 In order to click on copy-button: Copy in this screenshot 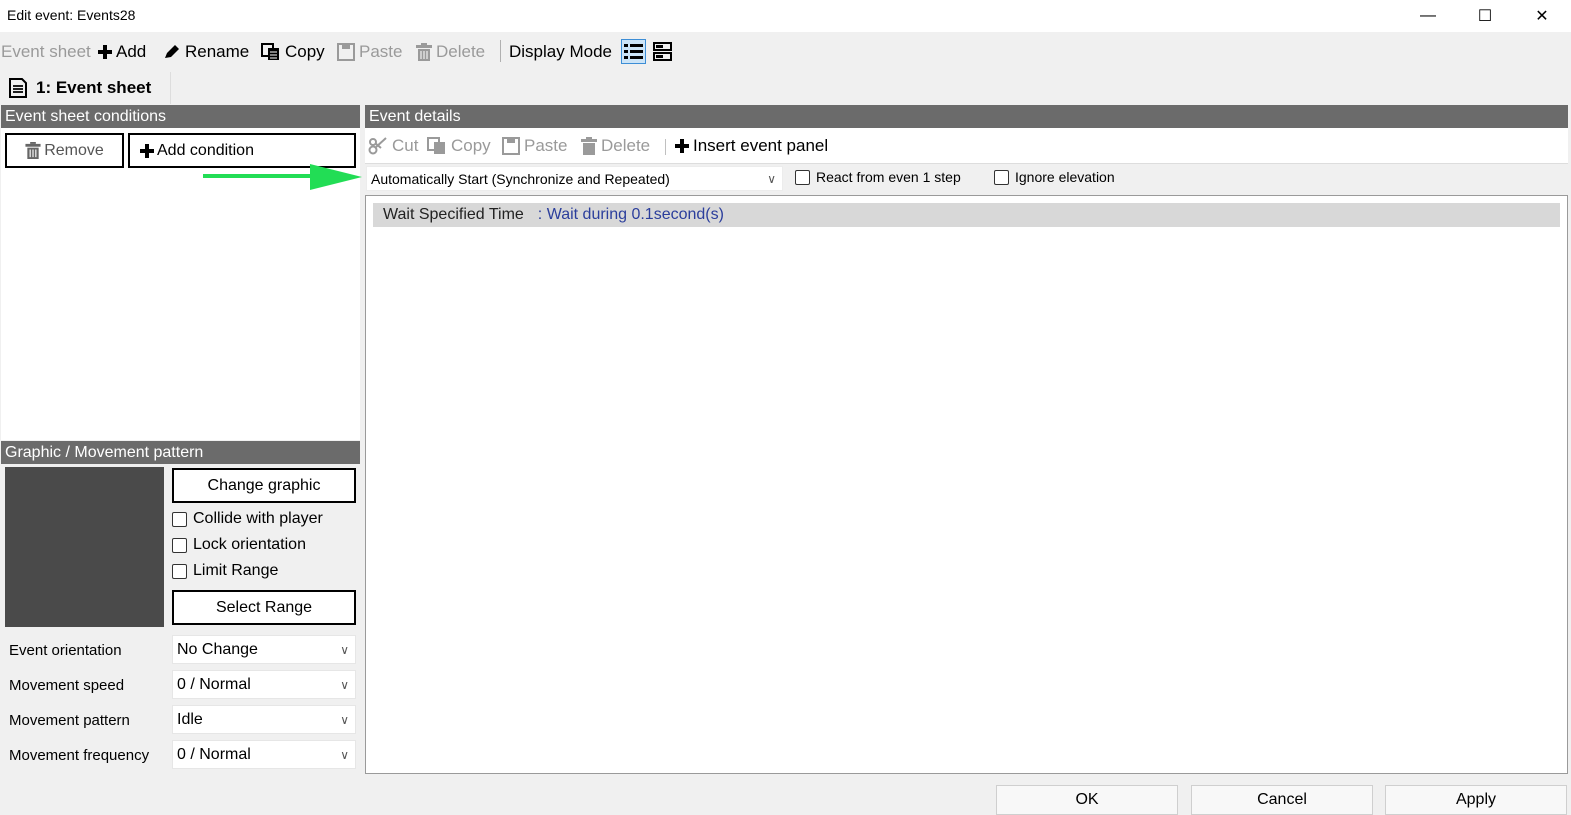, I will do `click(293, 52)`.